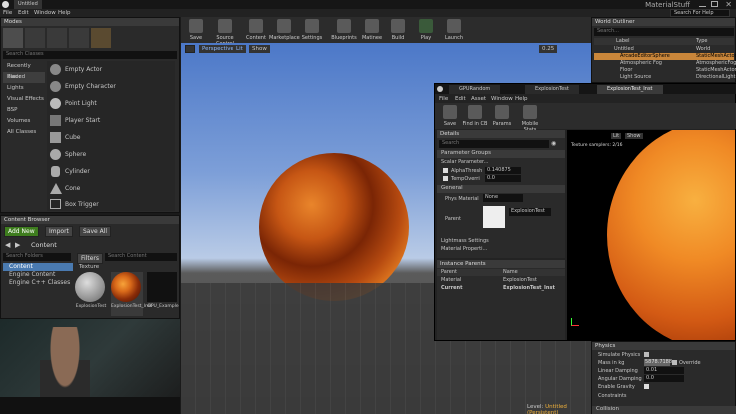 The height and width of the screenshot is (414, 736). What do you see at coordinates (13, 38) in the screenshot?
I see `place-mode-icon` at bounding box center [13, 38].